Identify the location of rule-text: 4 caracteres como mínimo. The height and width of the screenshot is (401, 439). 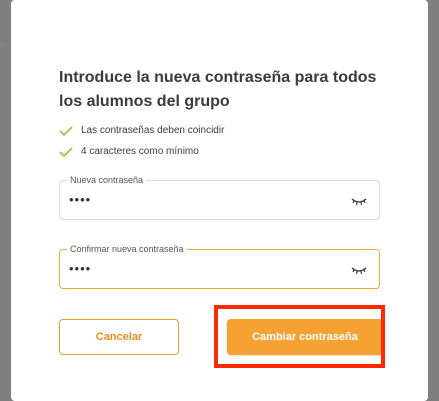
(140, 151).